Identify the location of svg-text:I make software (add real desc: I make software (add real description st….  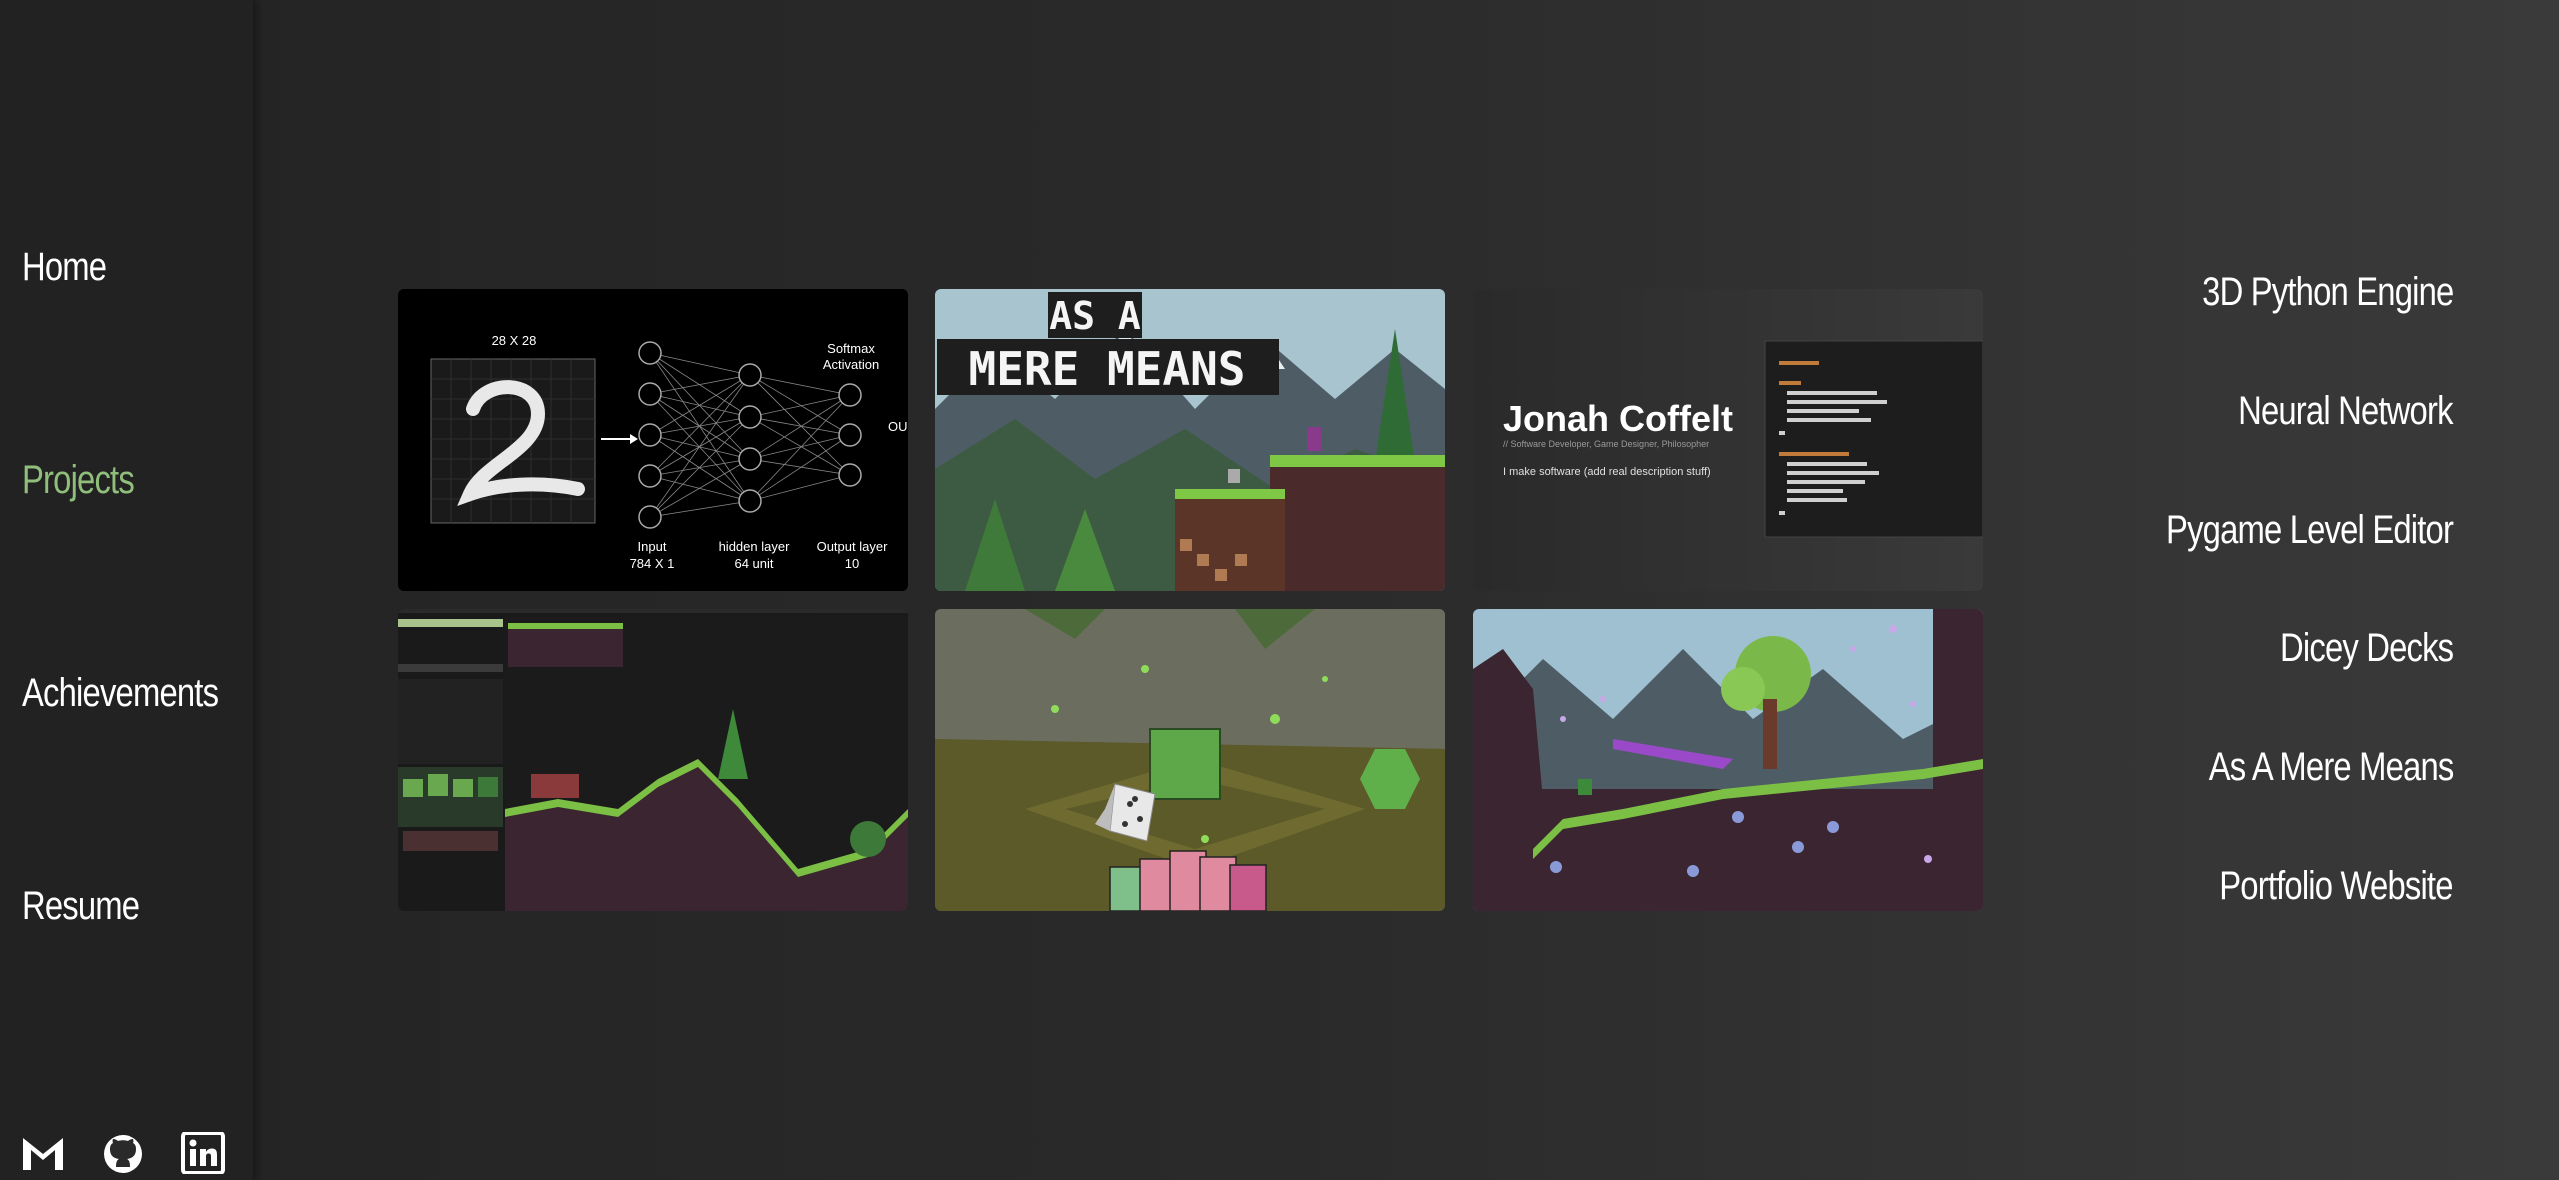
(1607, 472).